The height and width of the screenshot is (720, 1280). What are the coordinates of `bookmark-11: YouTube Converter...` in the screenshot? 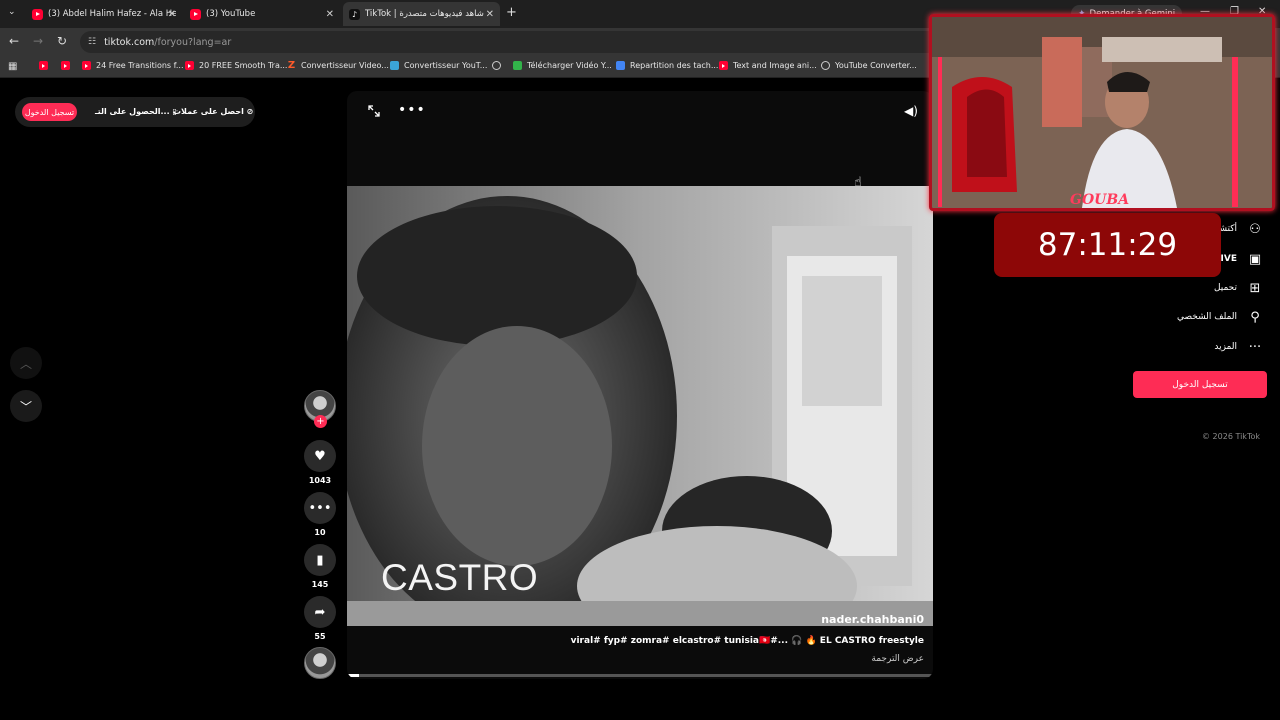 It's located at (869, 65).